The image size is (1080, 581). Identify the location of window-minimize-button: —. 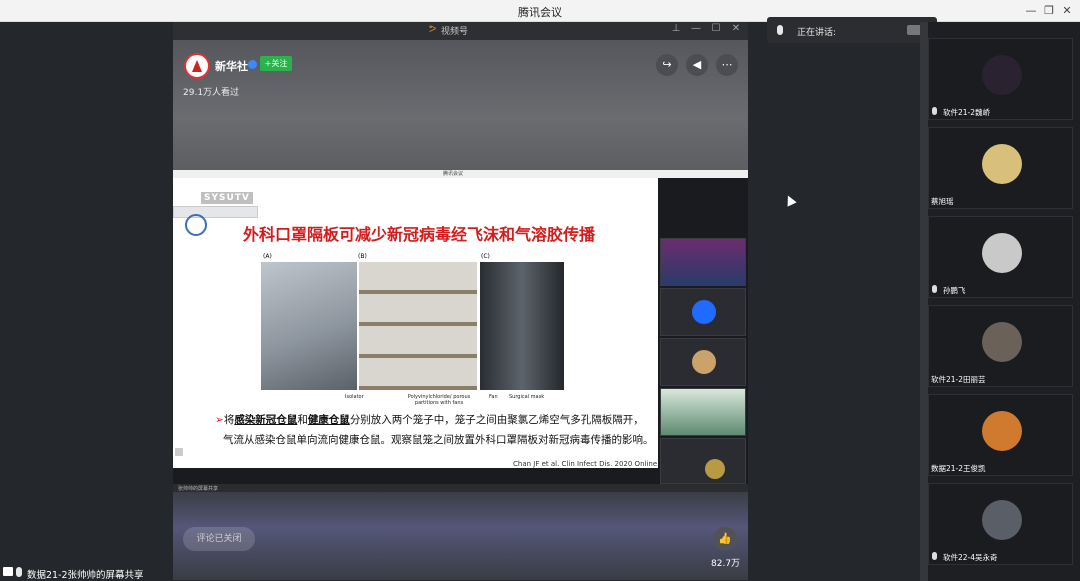
(696, 28).